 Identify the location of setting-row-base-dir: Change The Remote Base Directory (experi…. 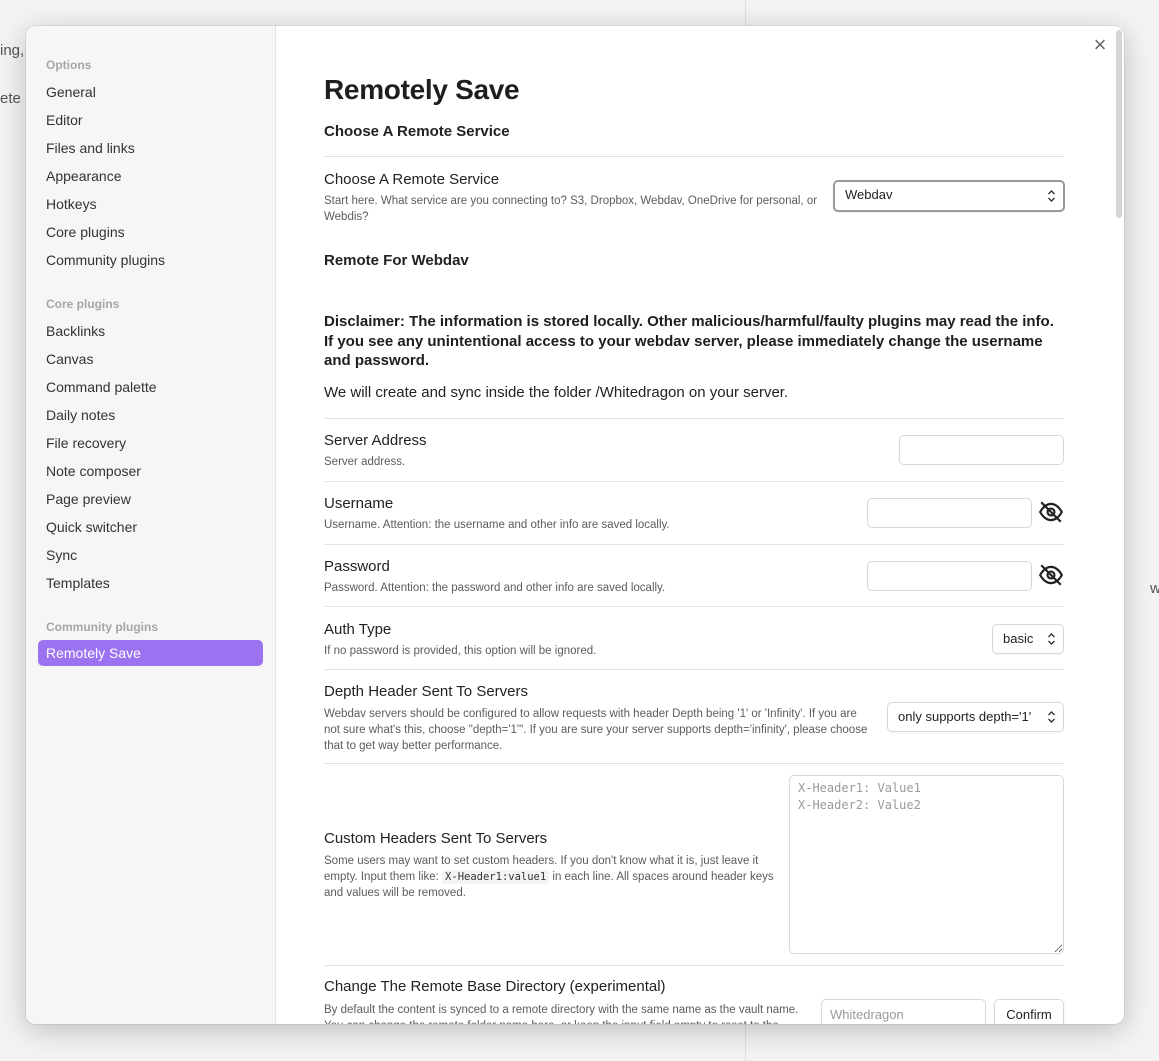
(694, 994).